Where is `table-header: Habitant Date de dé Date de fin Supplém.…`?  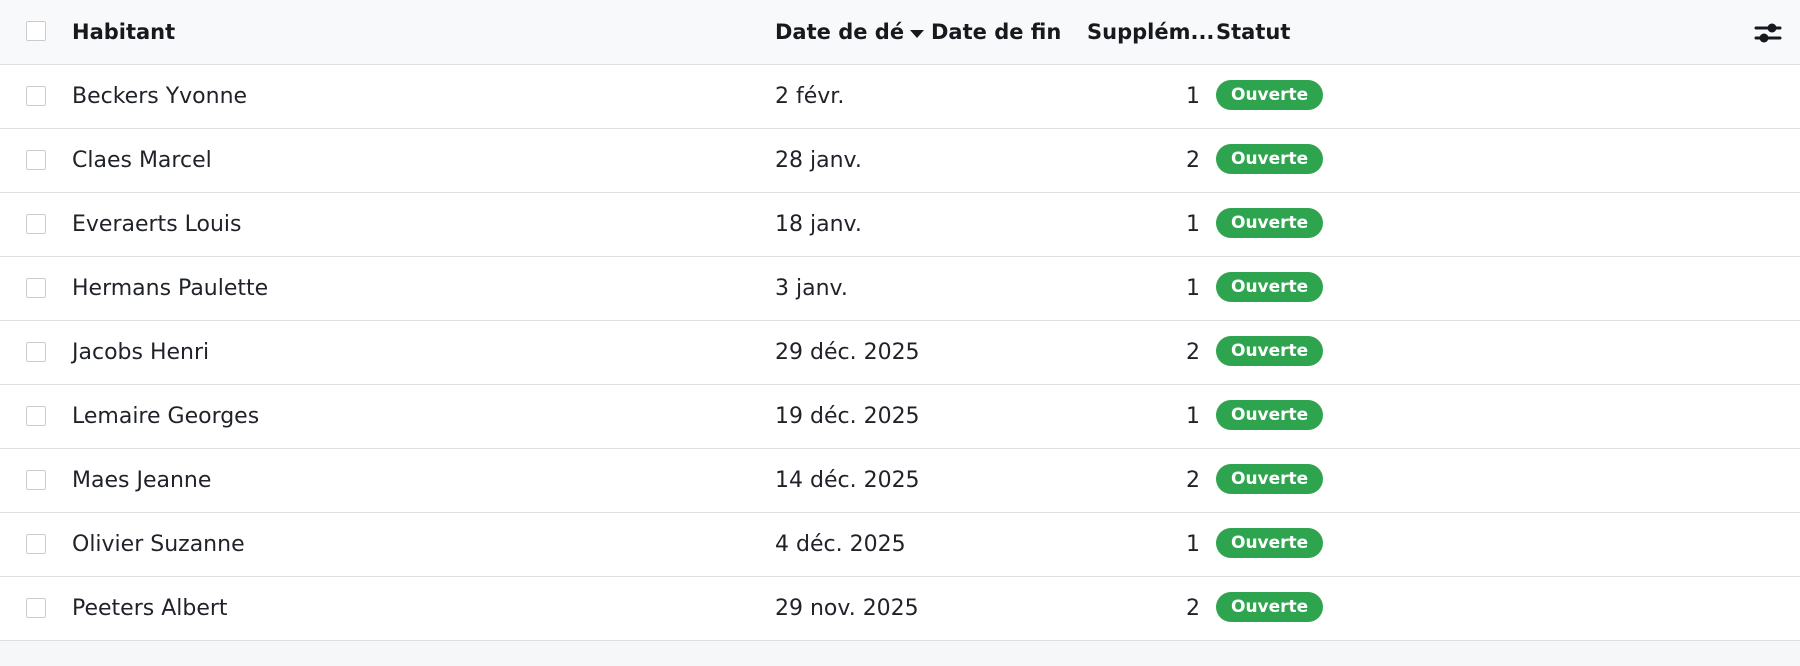
table-header: Habitant Date de dé Date de fin Supplém.… is located at coordinates (900, 32).